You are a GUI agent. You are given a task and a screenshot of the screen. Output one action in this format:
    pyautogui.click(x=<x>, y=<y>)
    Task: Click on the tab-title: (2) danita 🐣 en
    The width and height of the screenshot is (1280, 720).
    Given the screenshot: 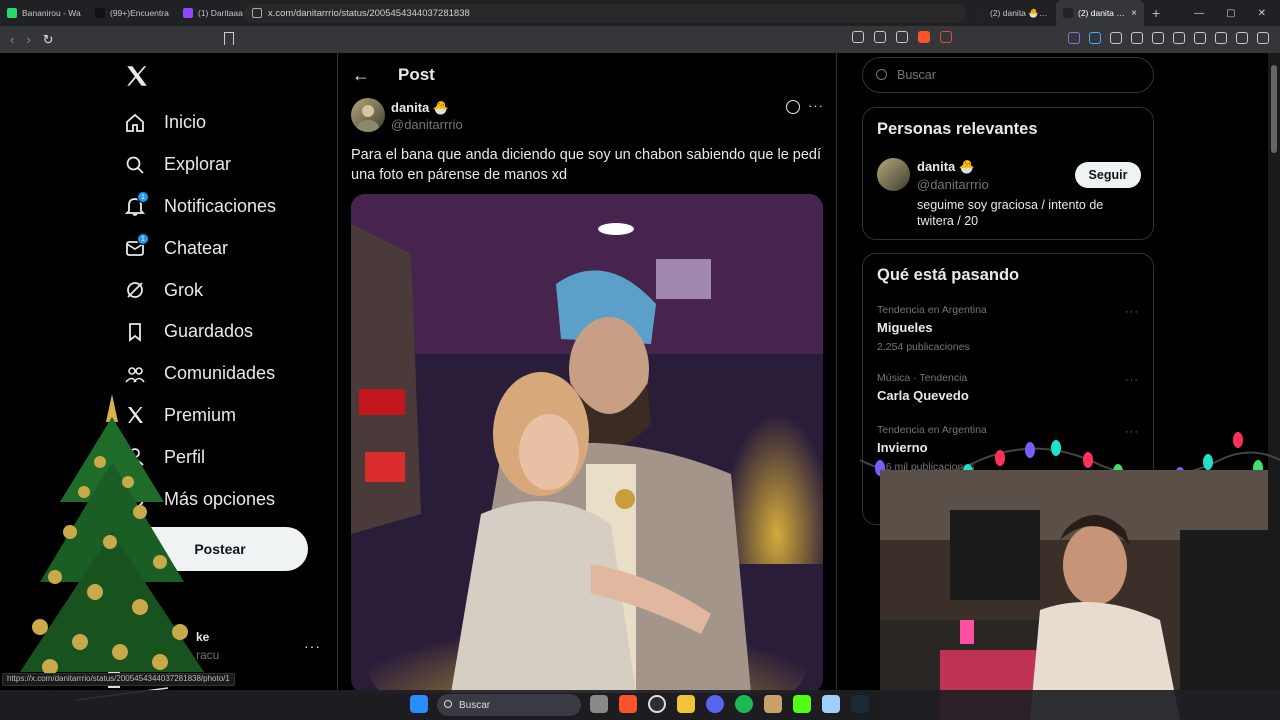 What is the action you would take?
    pyautogui.click(x=1019, y=12)
    